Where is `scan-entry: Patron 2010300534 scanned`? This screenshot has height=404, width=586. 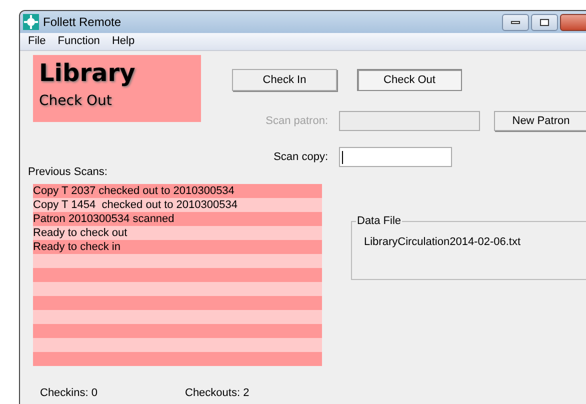
scan-entry: Patron 2010300534 scanned is located at coordinates (177, 219).